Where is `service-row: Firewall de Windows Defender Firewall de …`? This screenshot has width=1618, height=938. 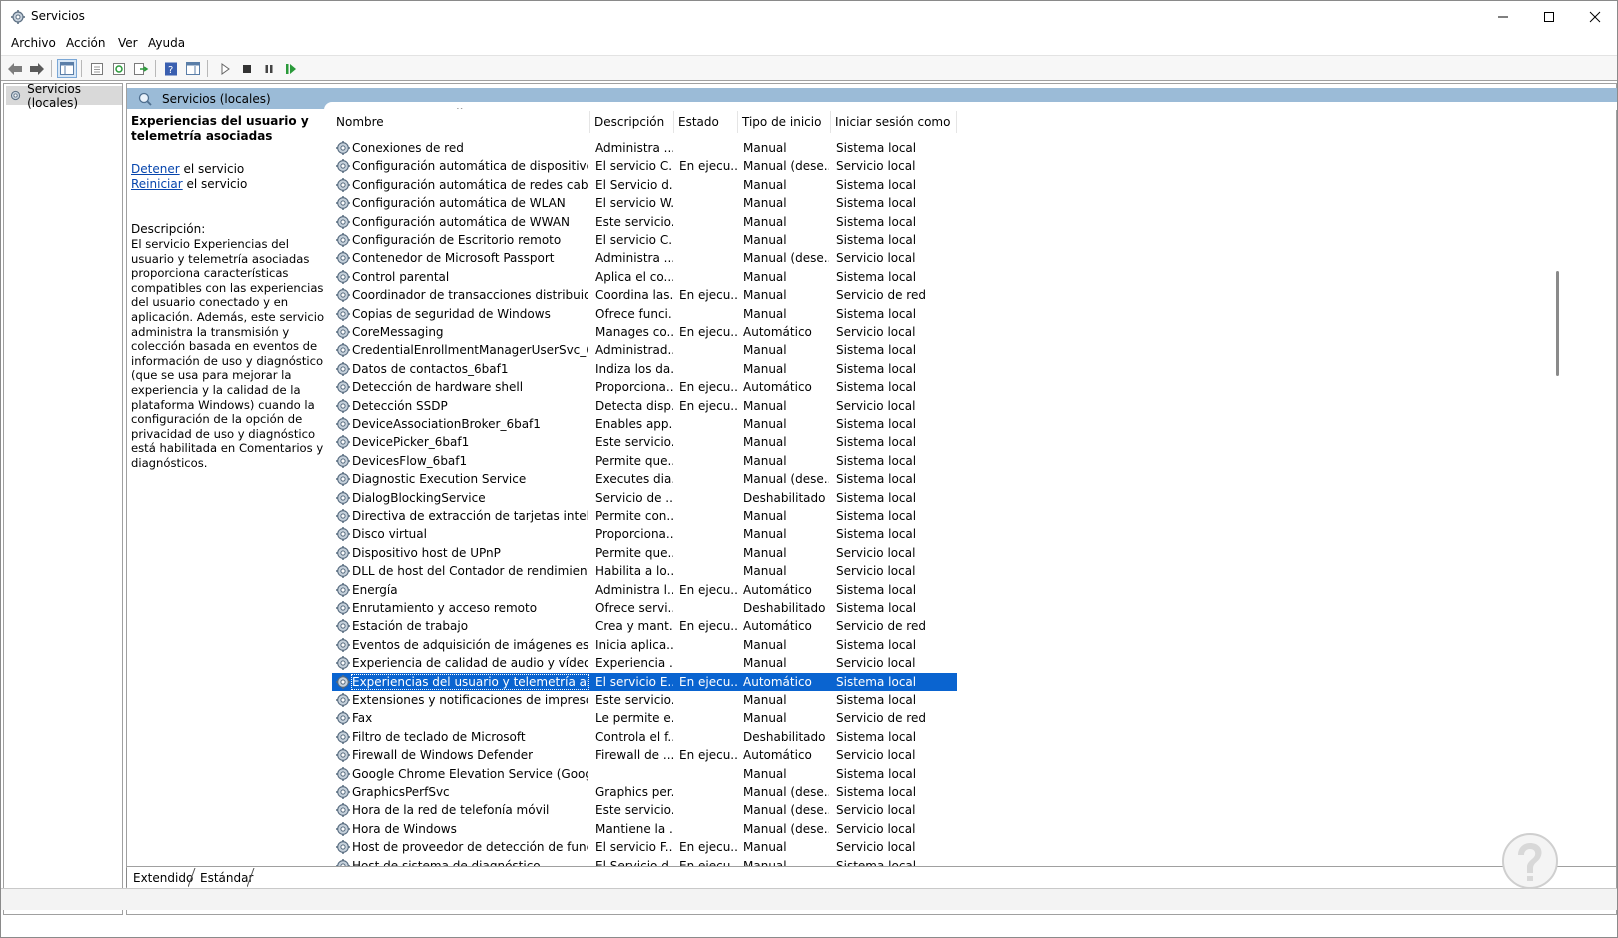 service-row: Firewall de Windows Defender Firewall de … is located at coordinates (644, 755).